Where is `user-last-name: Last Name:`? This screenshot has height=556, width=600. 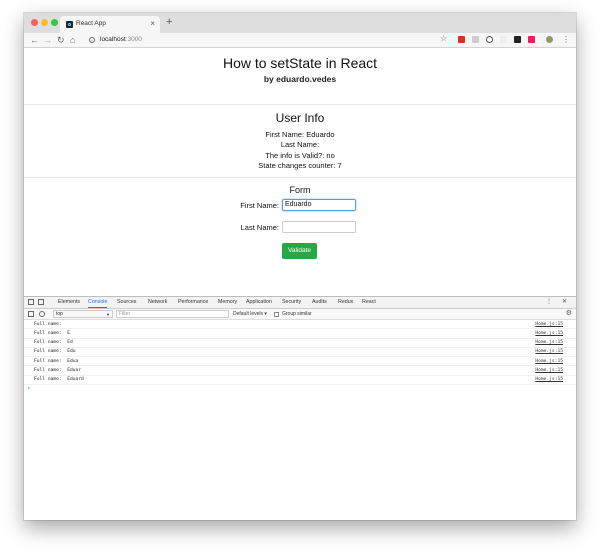 user-last-name: Last Name: is located at coordinates (300, 144).